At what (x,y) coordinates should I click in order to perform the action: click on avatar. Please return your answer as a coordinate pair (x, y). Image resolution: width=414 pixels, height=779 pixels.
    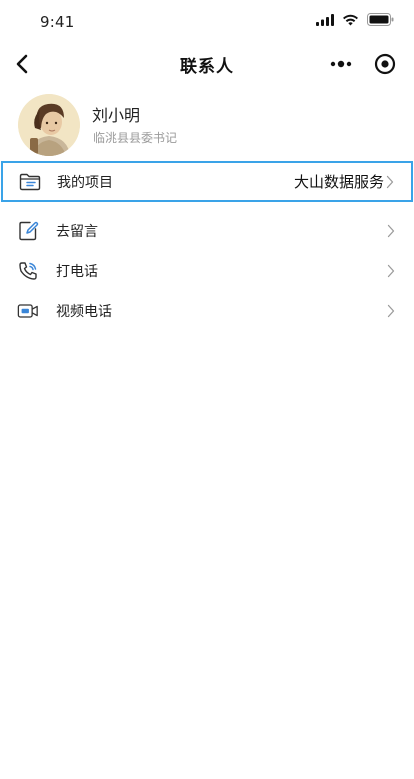
    Looking at the image, I should click on (49, 125).